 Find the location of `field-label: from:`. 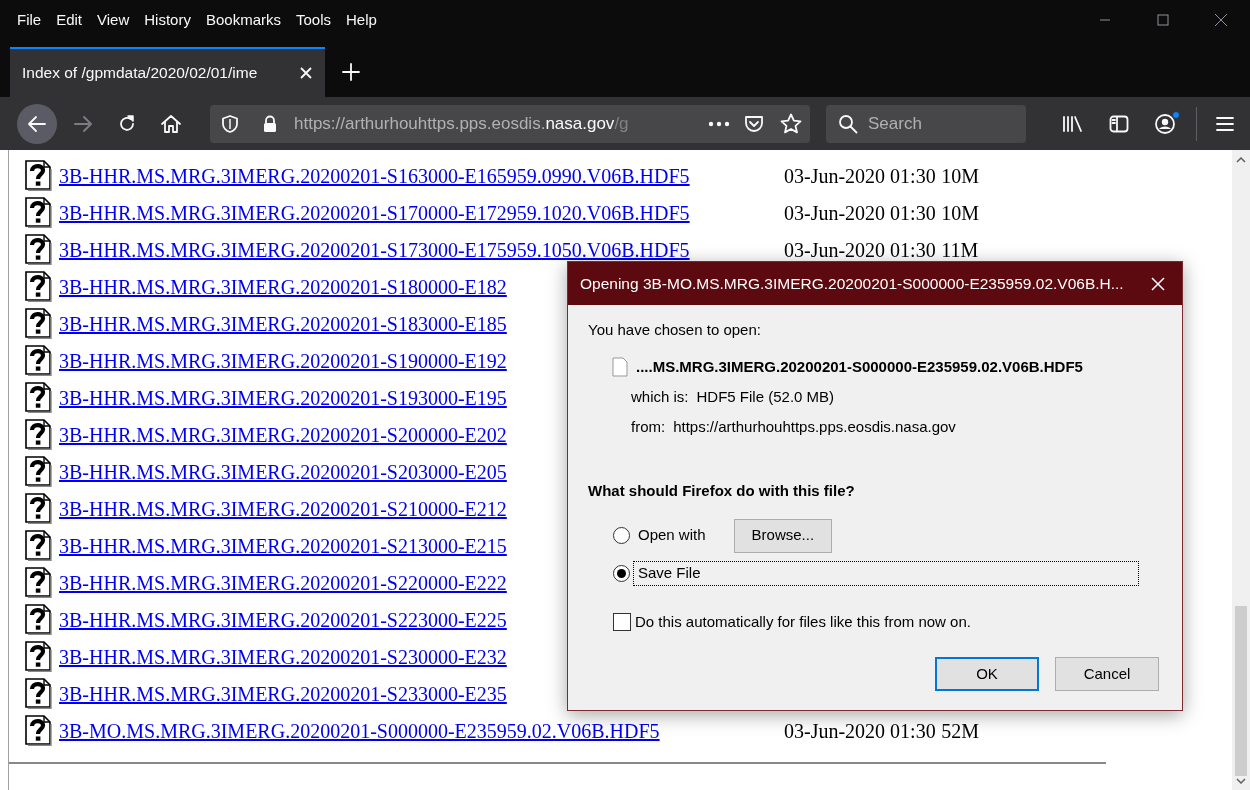

field-label: from: is located at coordinates (648, 426).